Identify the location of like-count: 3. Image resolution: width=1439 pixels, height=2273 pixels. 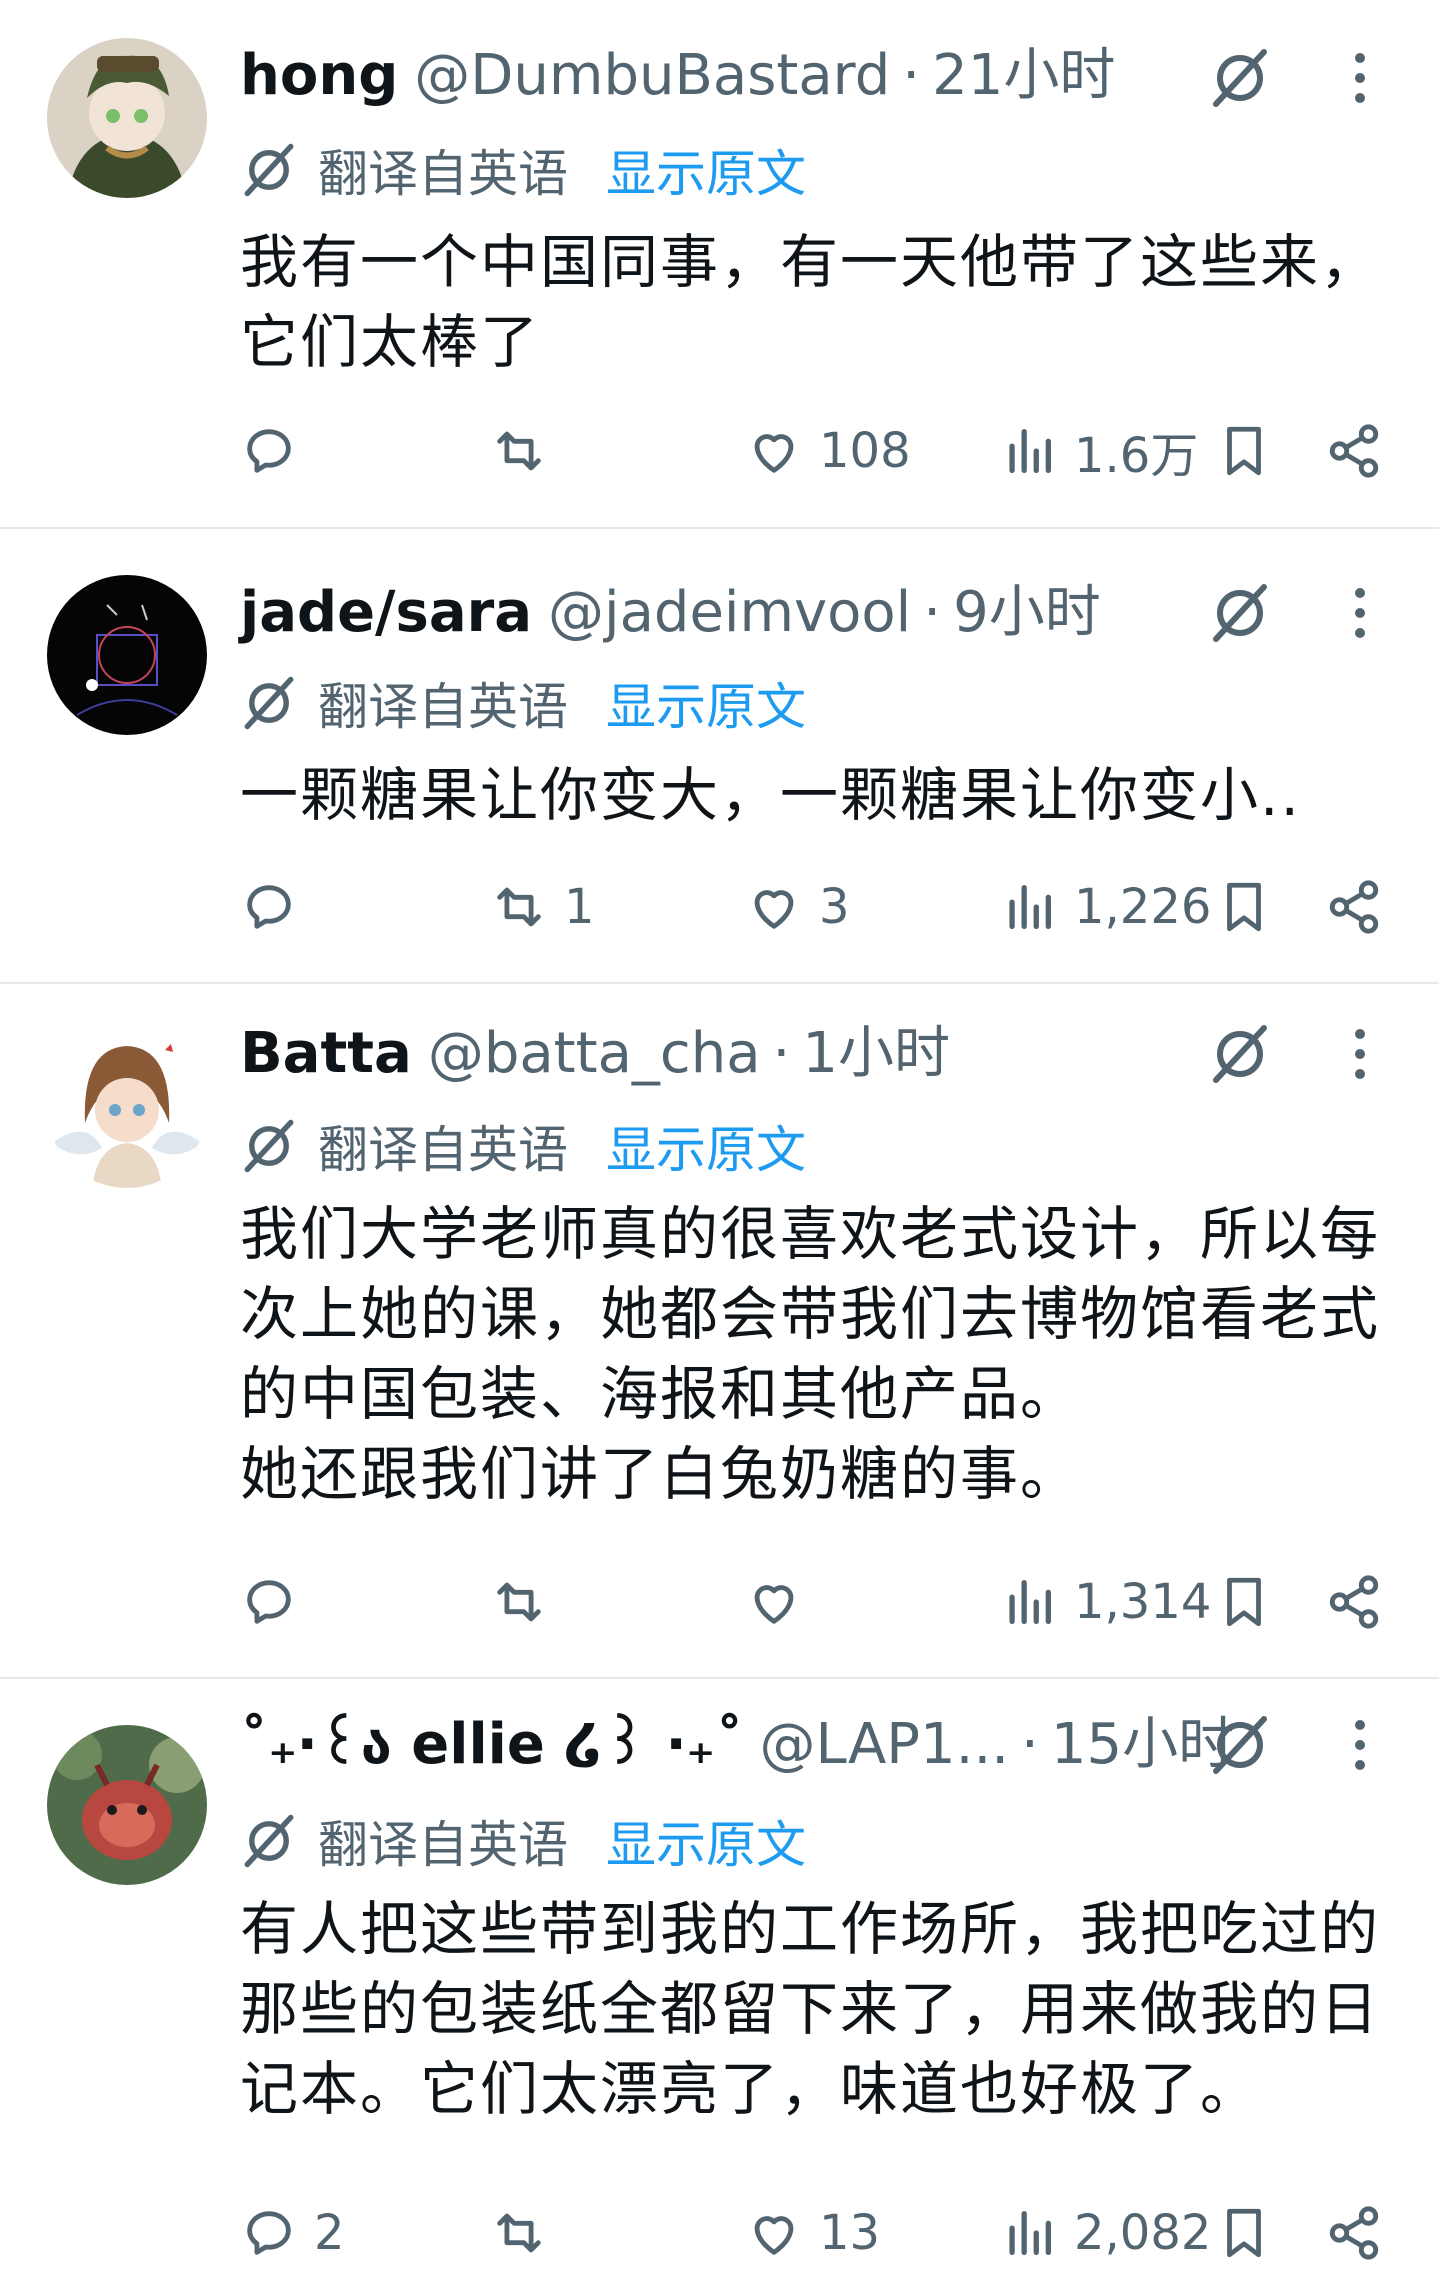
(834, 907).